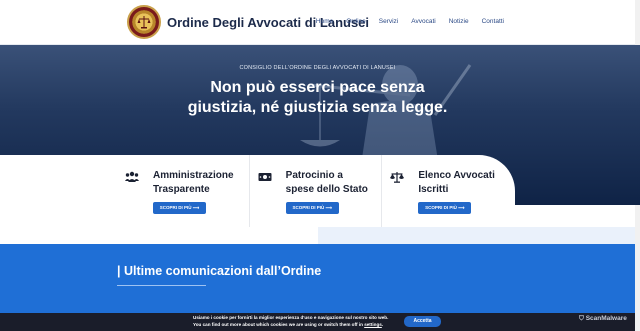 This screenshot has width=640, height=331. I want to click on card-elenco-avvocati: Elenco Avvocati Iscritti SCOPRI DI PIÙ ⟶, so click(448, 191).